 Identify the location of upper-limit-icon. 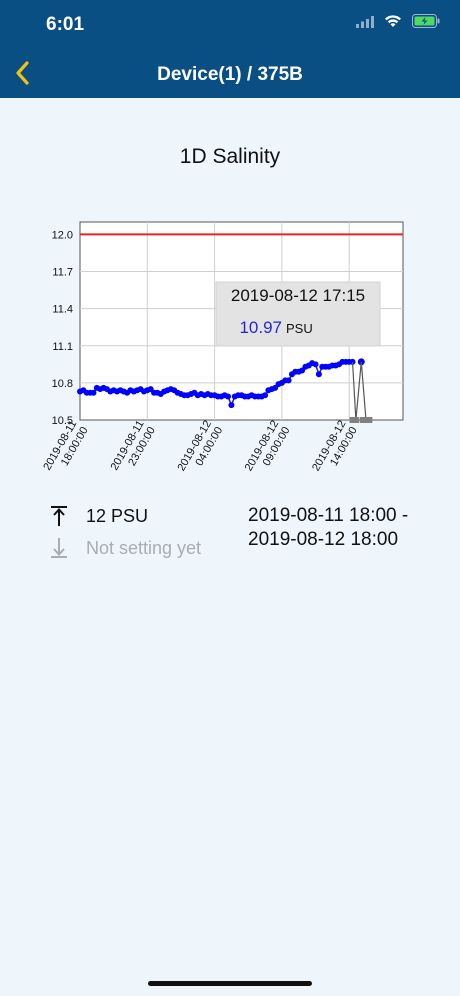
(59, 516).